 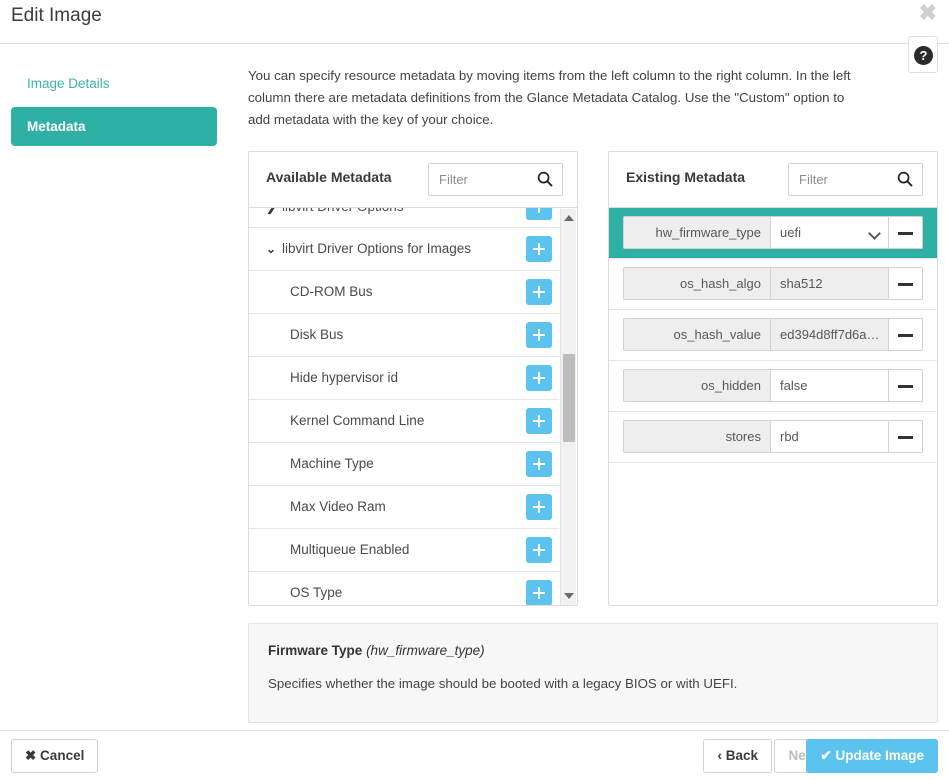 I want to click on sidebar-item-metadata: Metadata, so click(x=114, y=126).